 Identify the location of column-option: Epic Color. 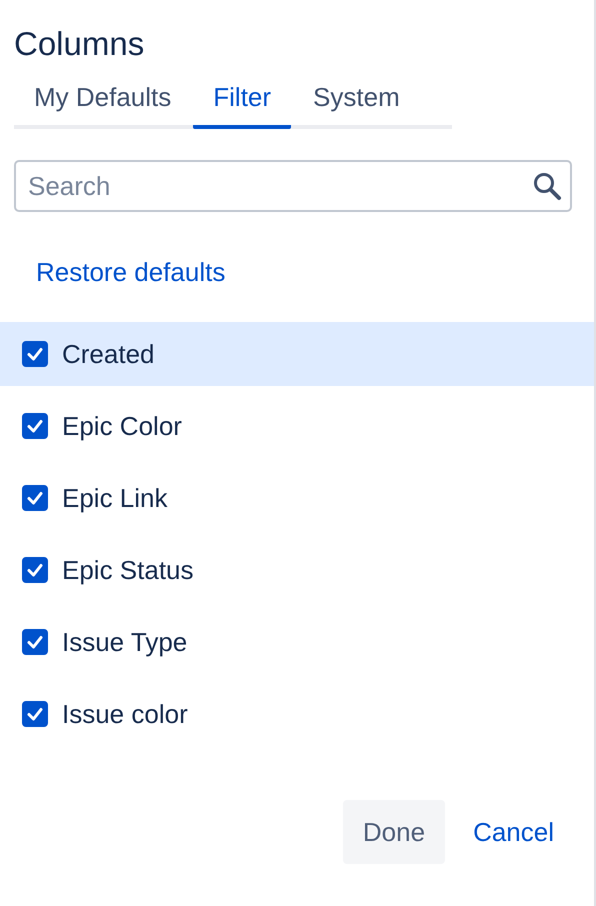
(297, 426).